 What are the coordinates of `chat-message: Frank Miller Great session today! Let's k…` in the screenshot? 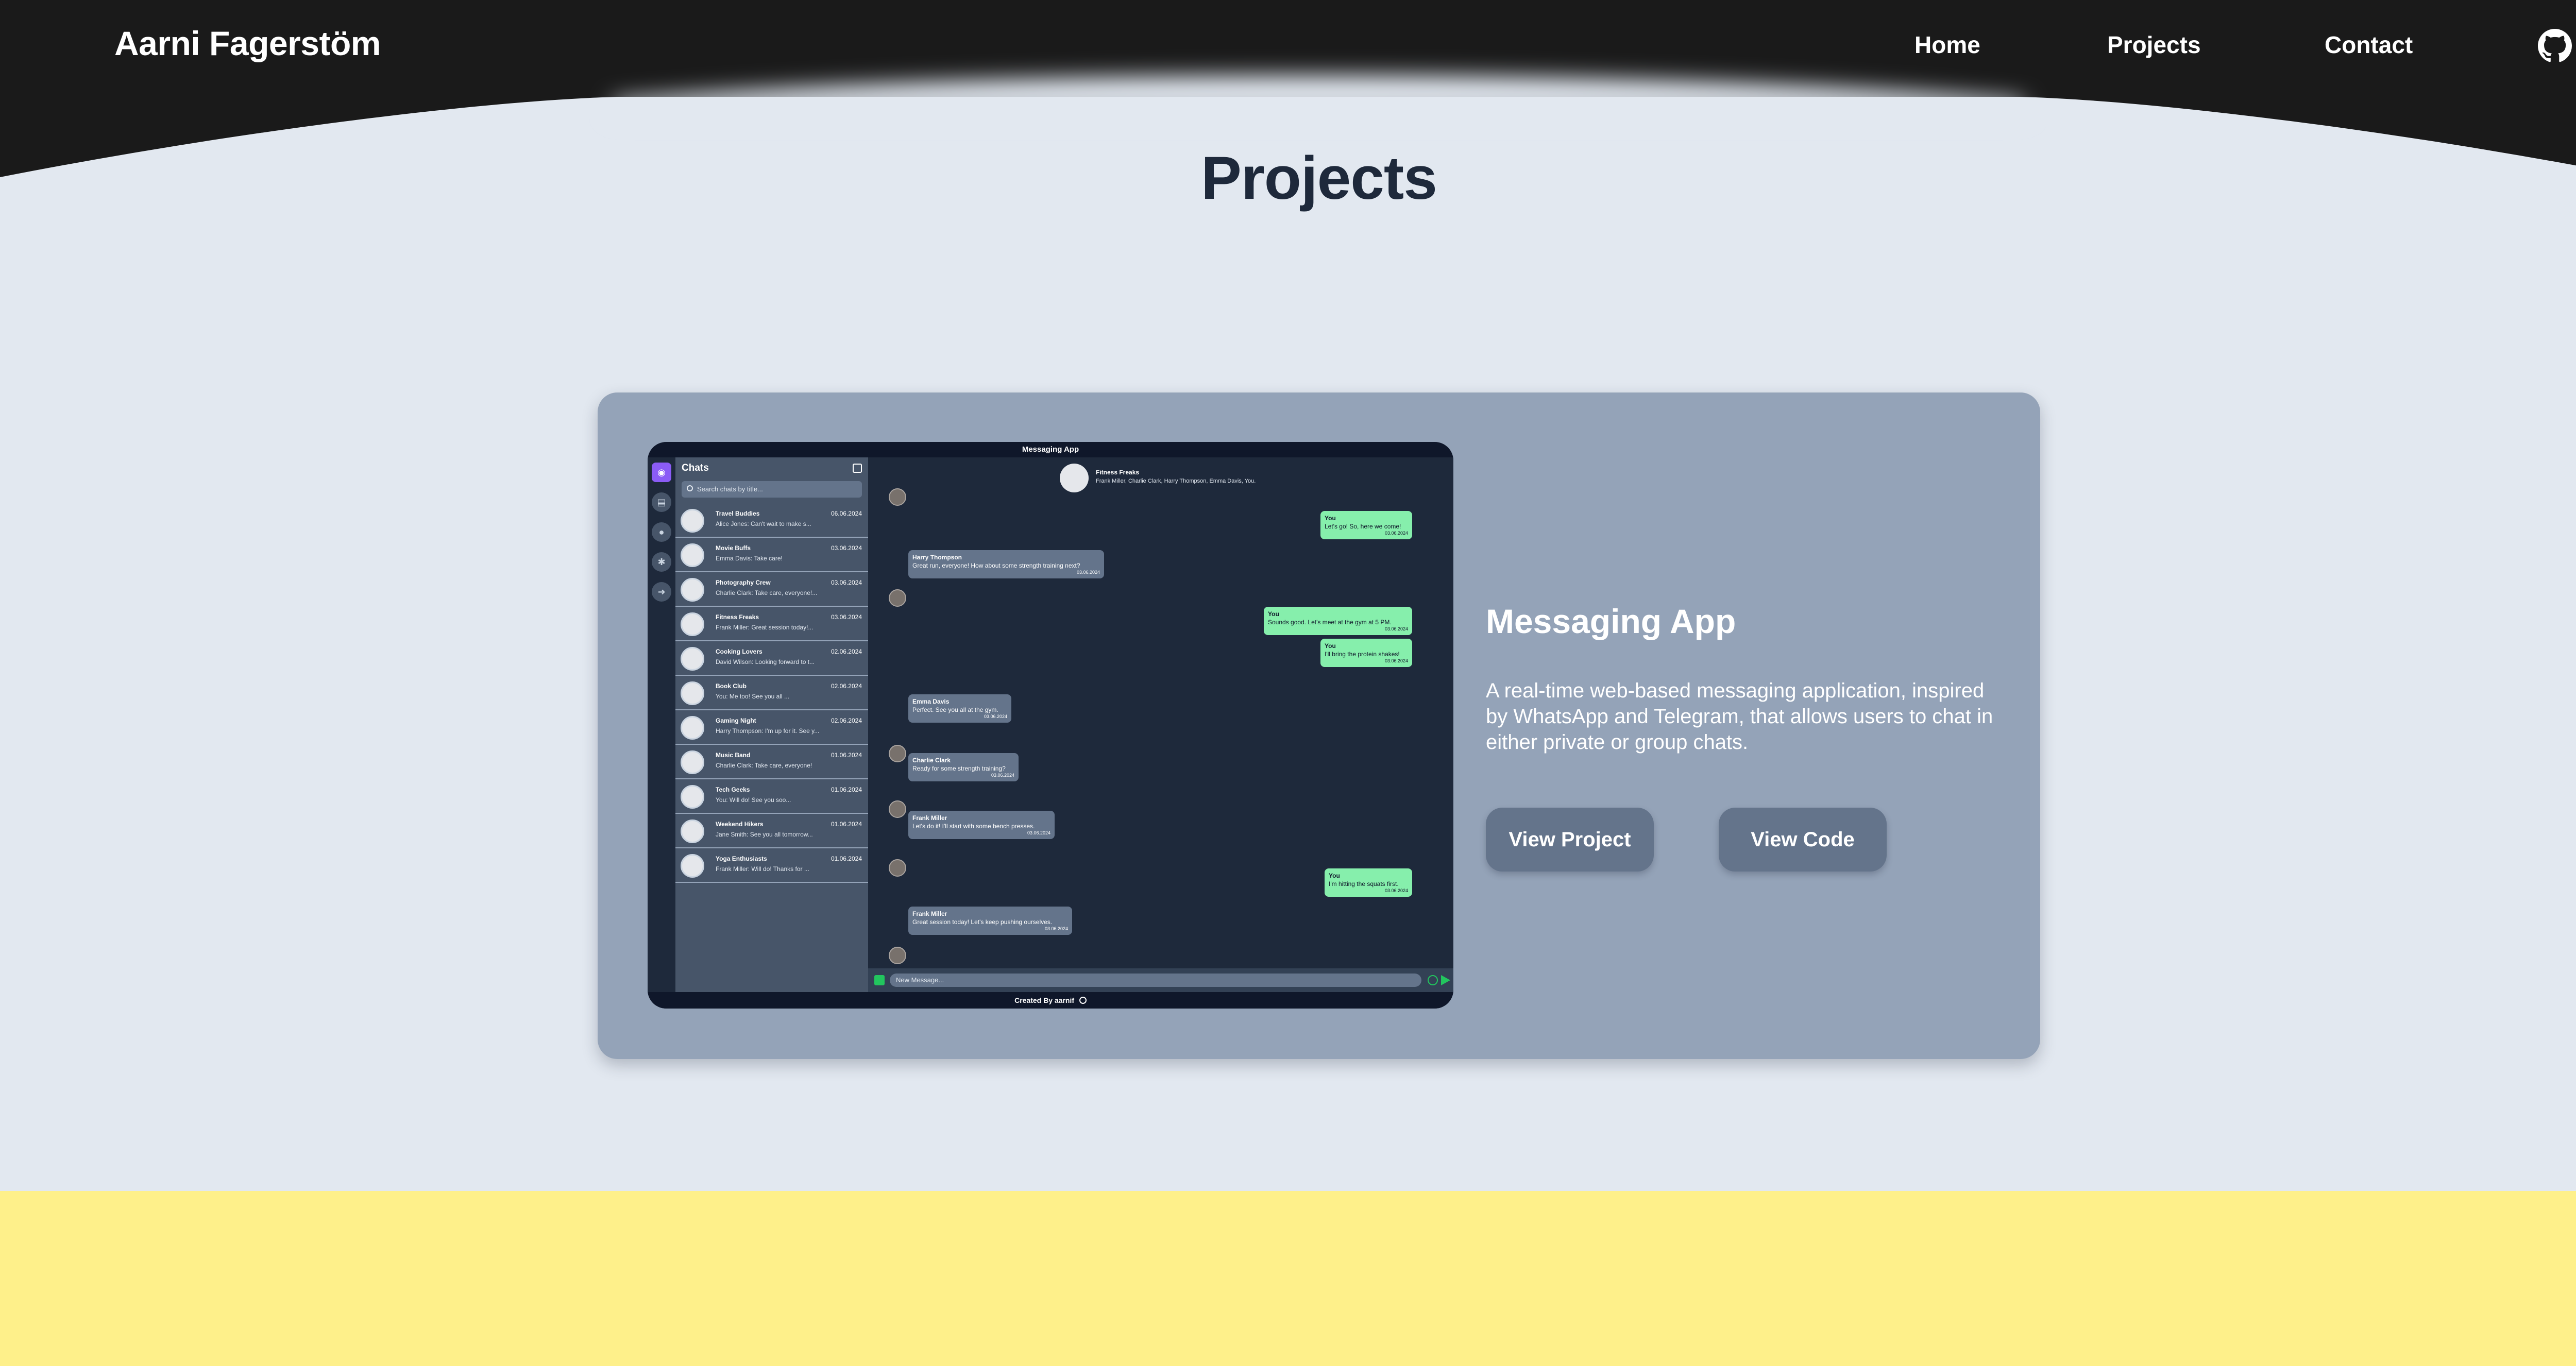 It's located at (990, 921).